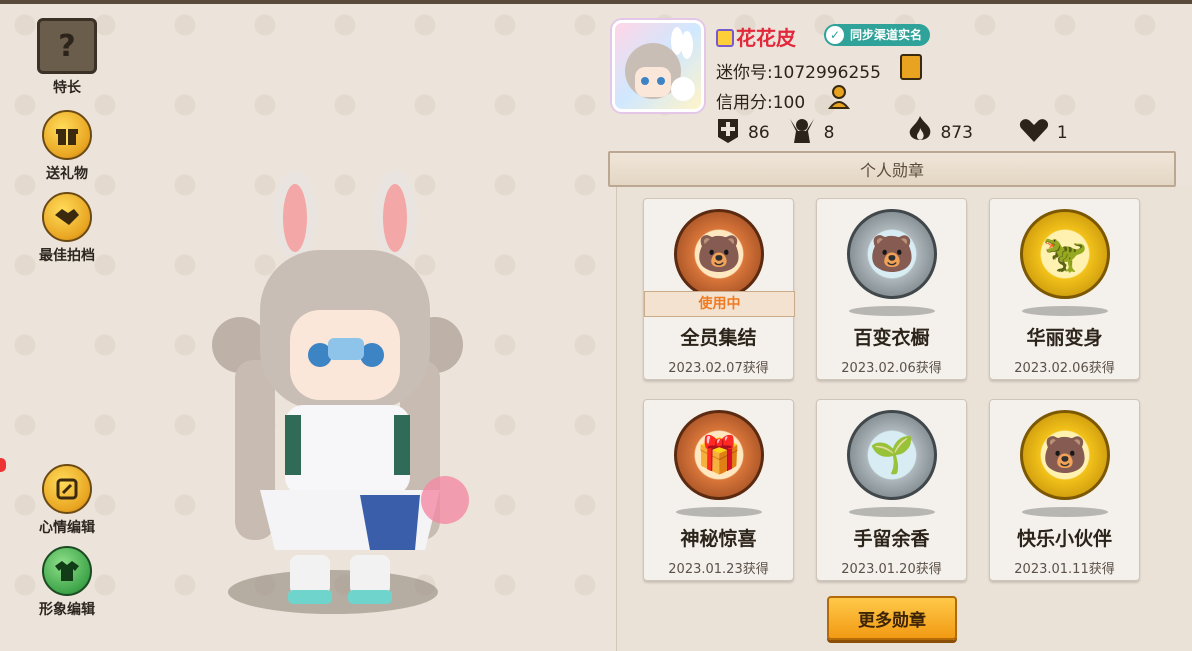  I want to click on outfit-icon, so click(67, 571).